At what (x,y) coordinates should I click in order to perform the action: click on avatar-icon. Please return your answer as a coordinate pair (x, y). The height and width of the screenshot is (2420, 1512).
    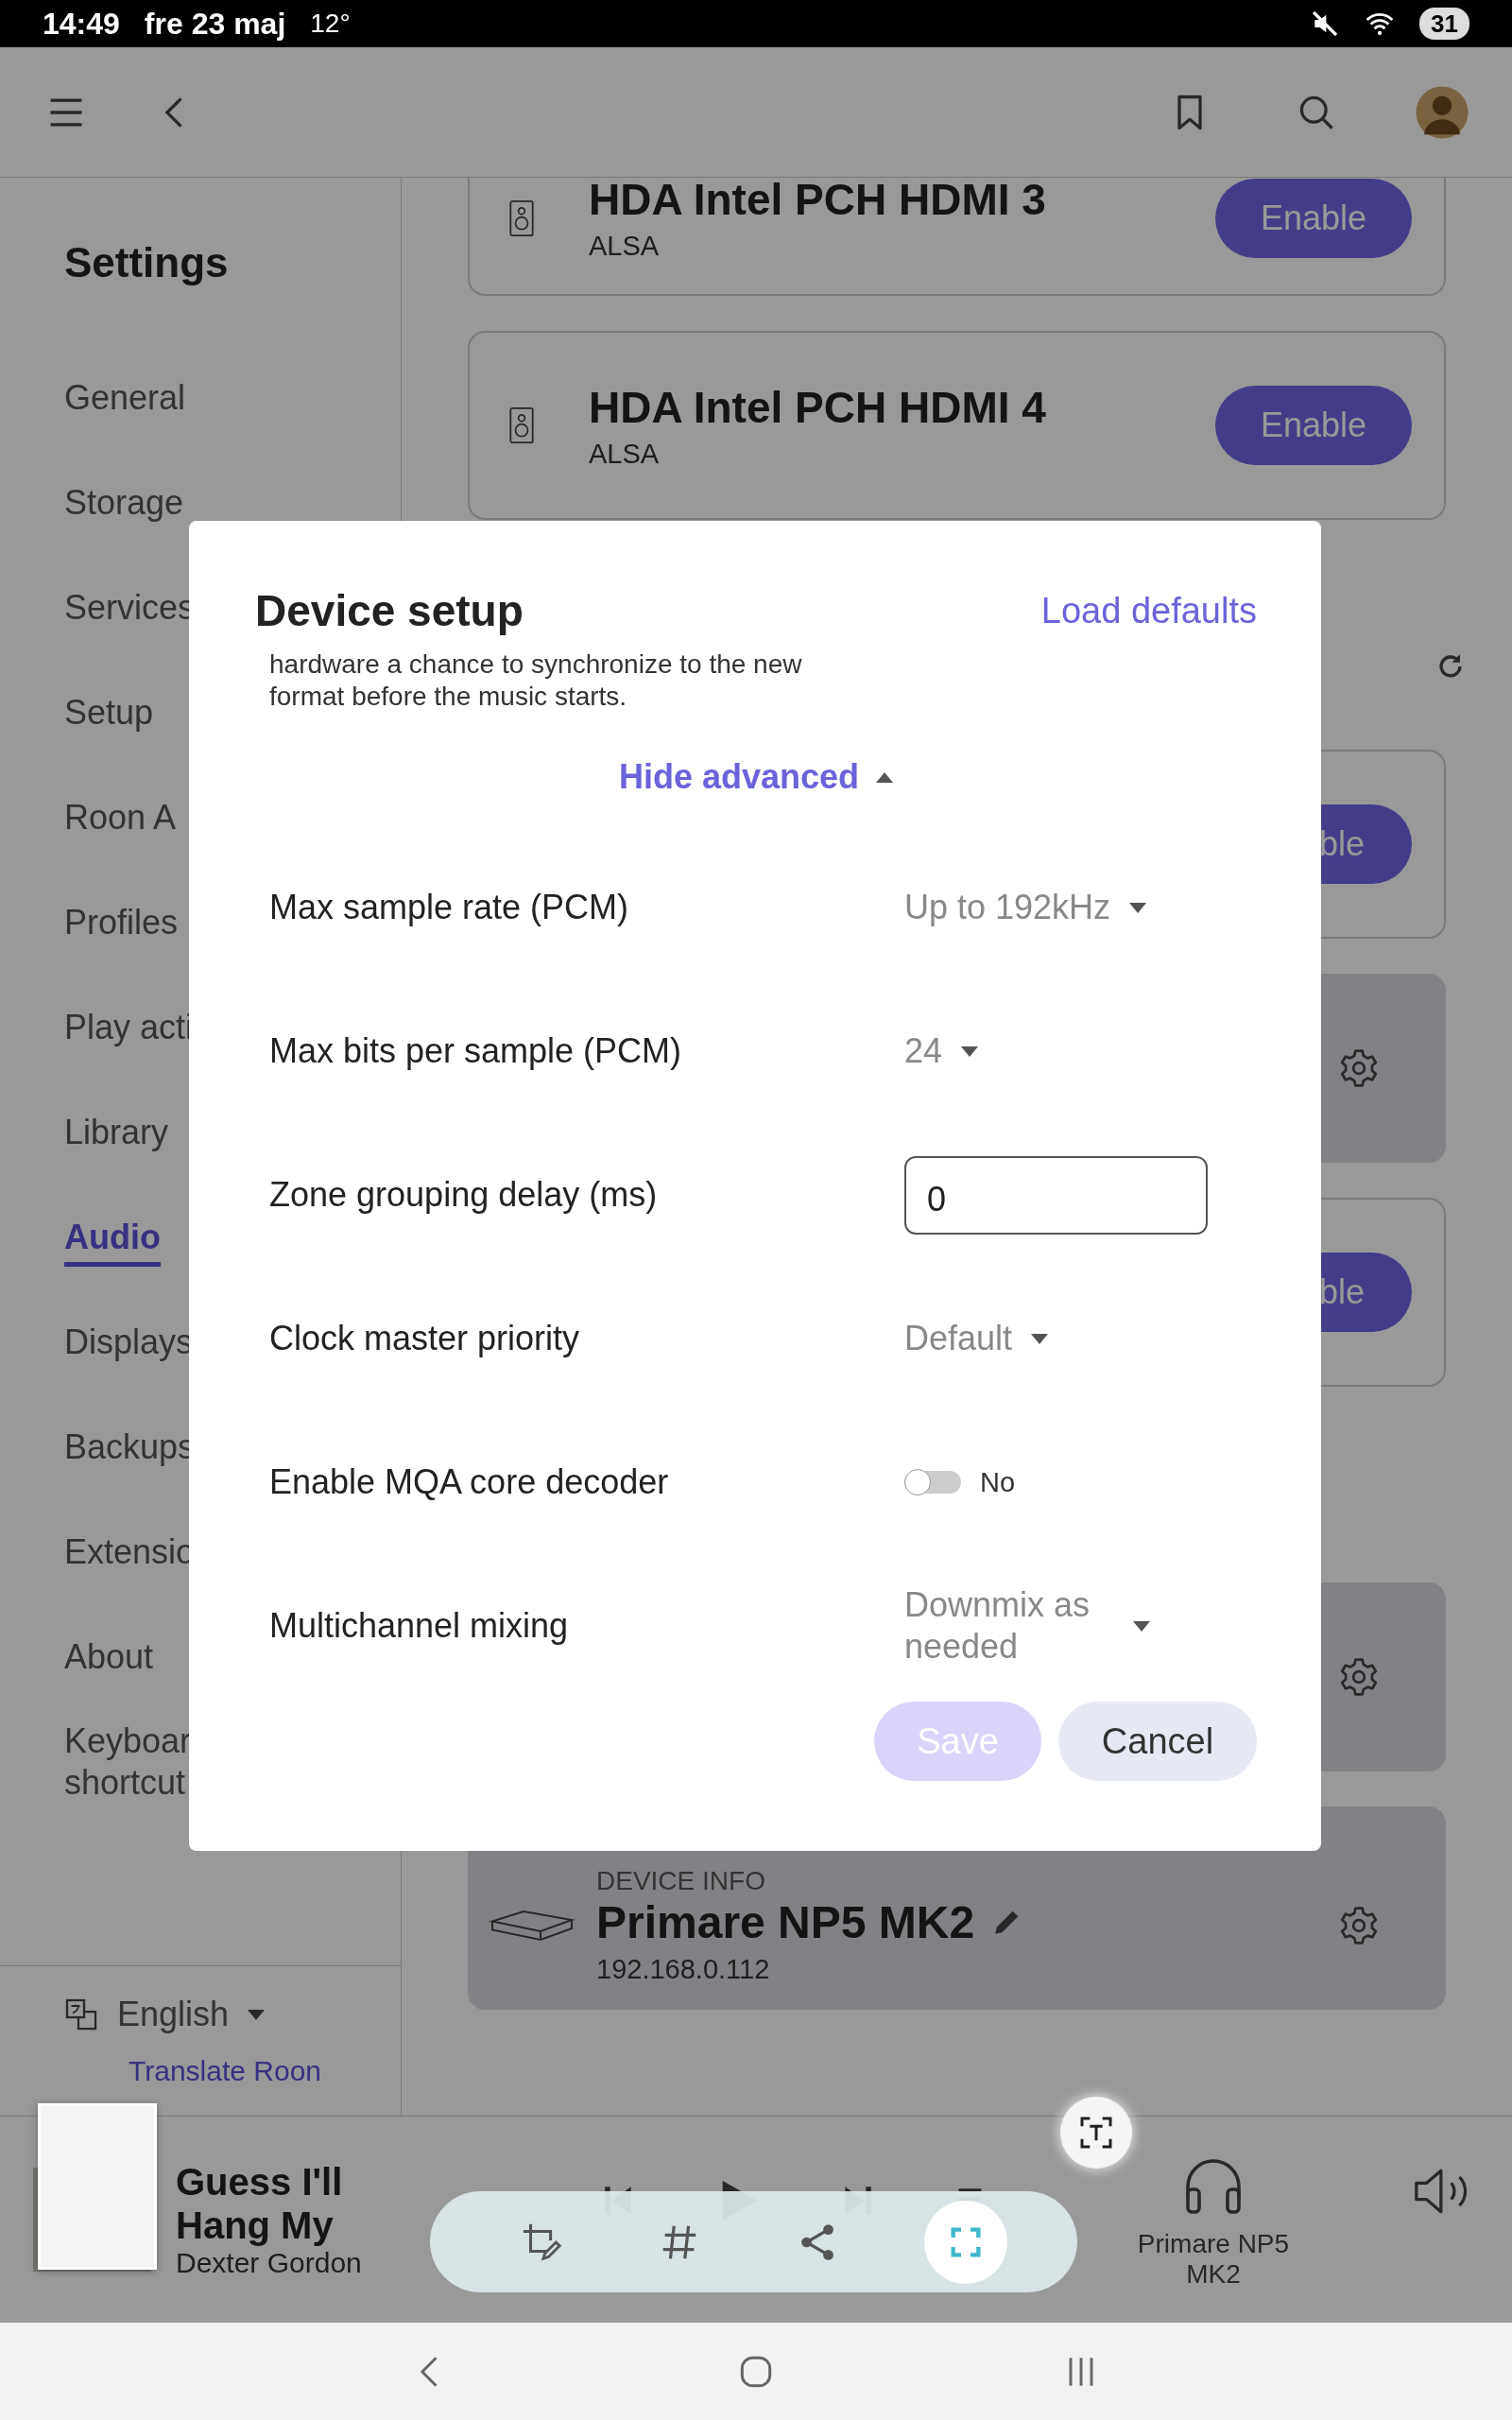
    Looking at the image, I should click on (1442, 112).